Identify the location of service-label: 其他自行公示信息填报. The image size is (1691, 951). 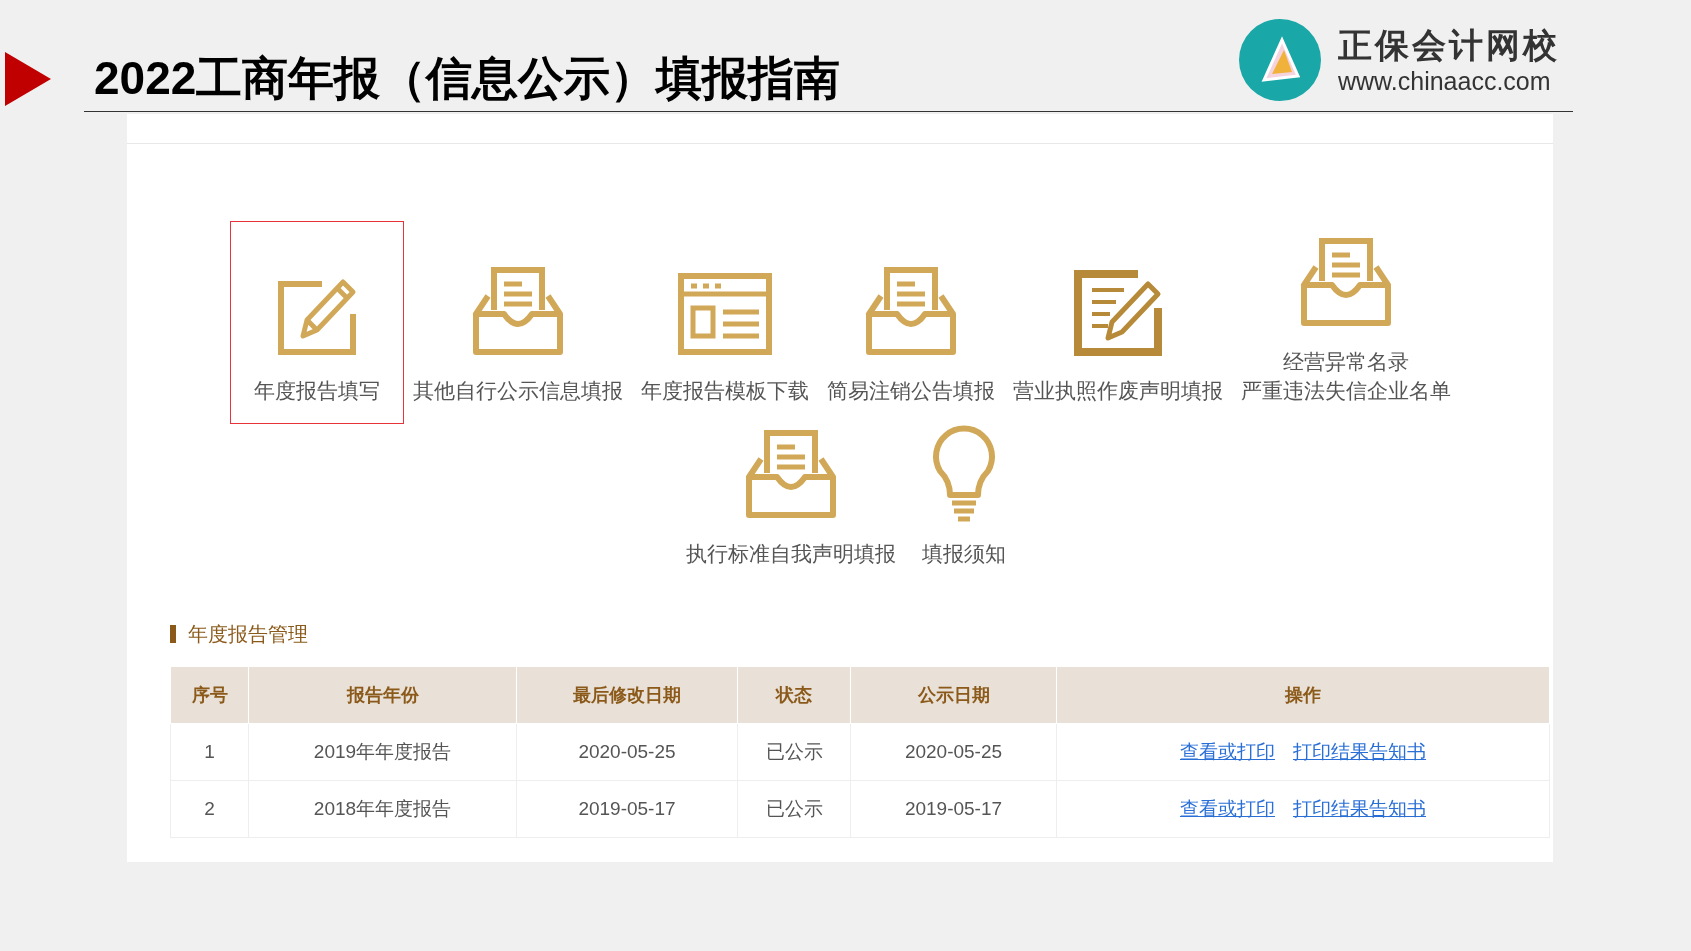
(518, 391).